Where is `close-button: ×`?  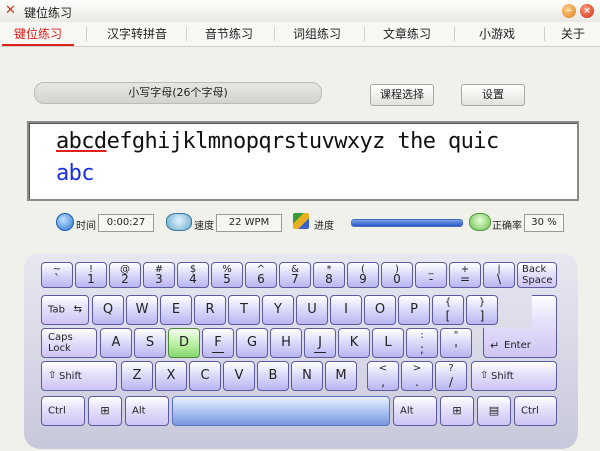 close-button: × is located at coordinates (587, 11).